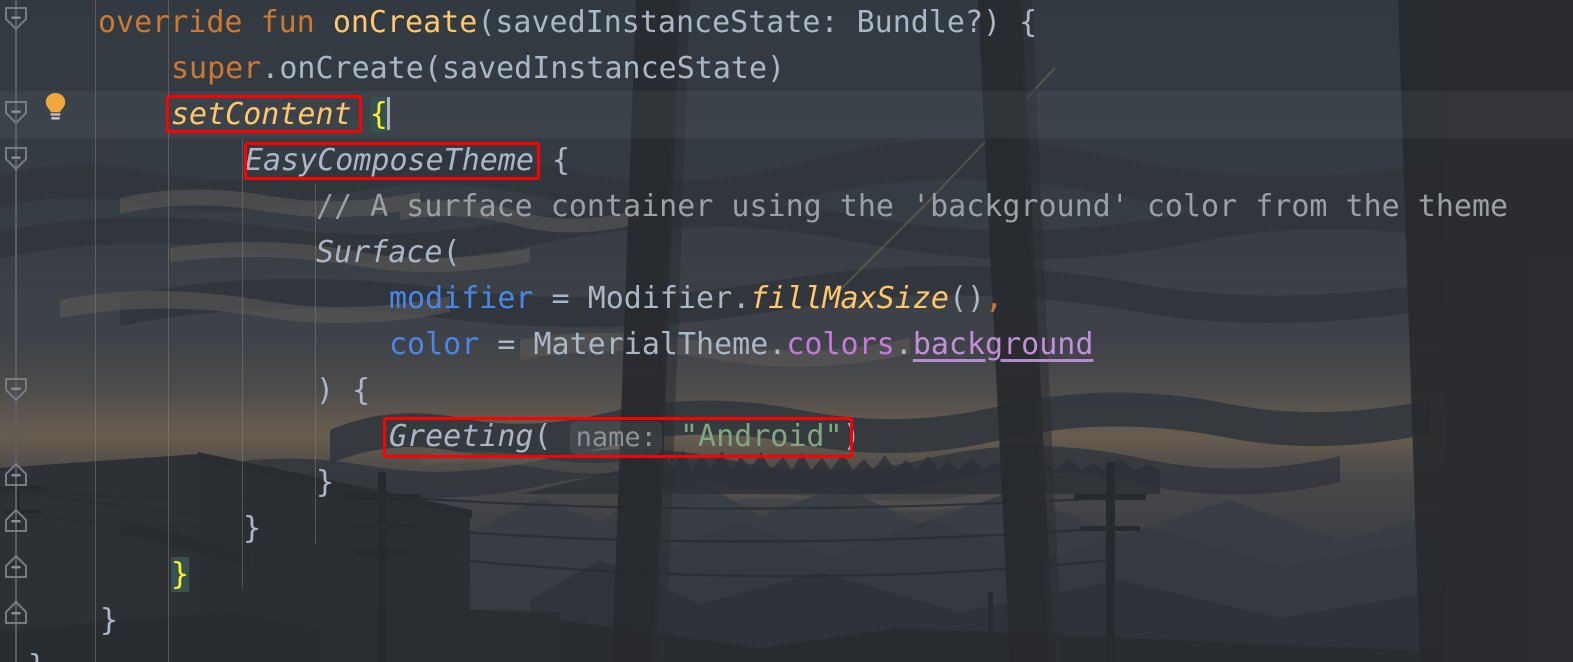 The width and height of the screenshot is (1573, 662). What do you see at coordinates (840, 344) in the screenshot?
I see `code-token: colors` at bounding box center [840, 344].